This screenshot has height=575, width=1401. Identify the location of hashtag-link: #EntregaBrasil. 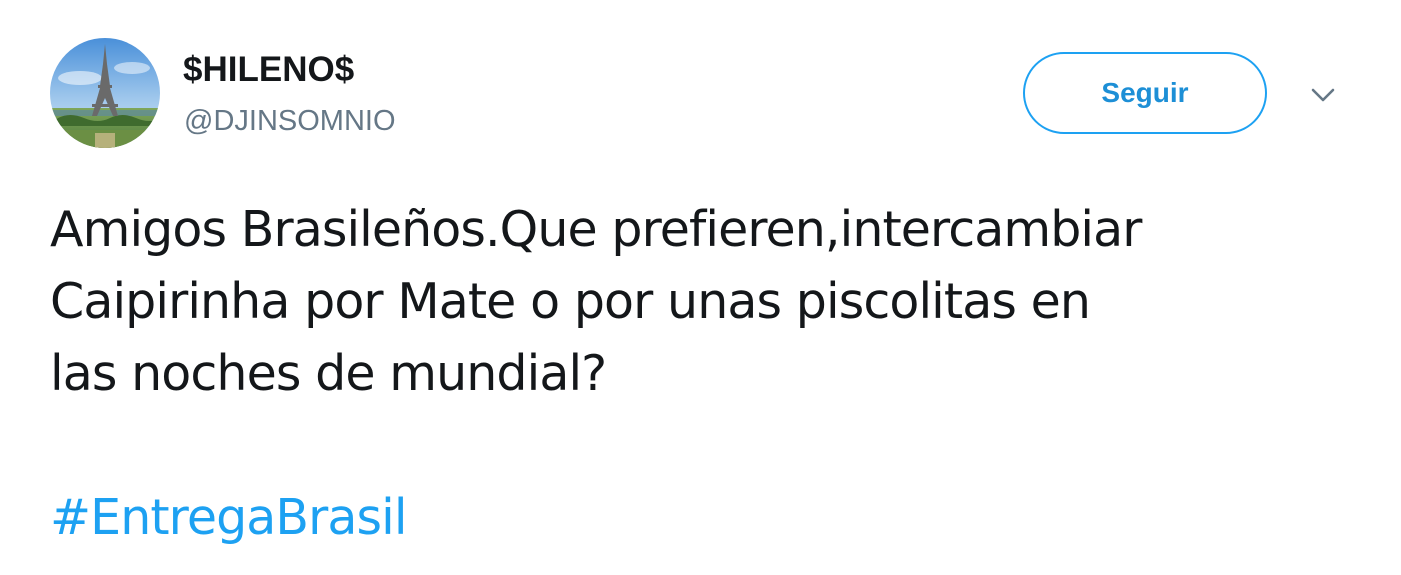
(228, 518).